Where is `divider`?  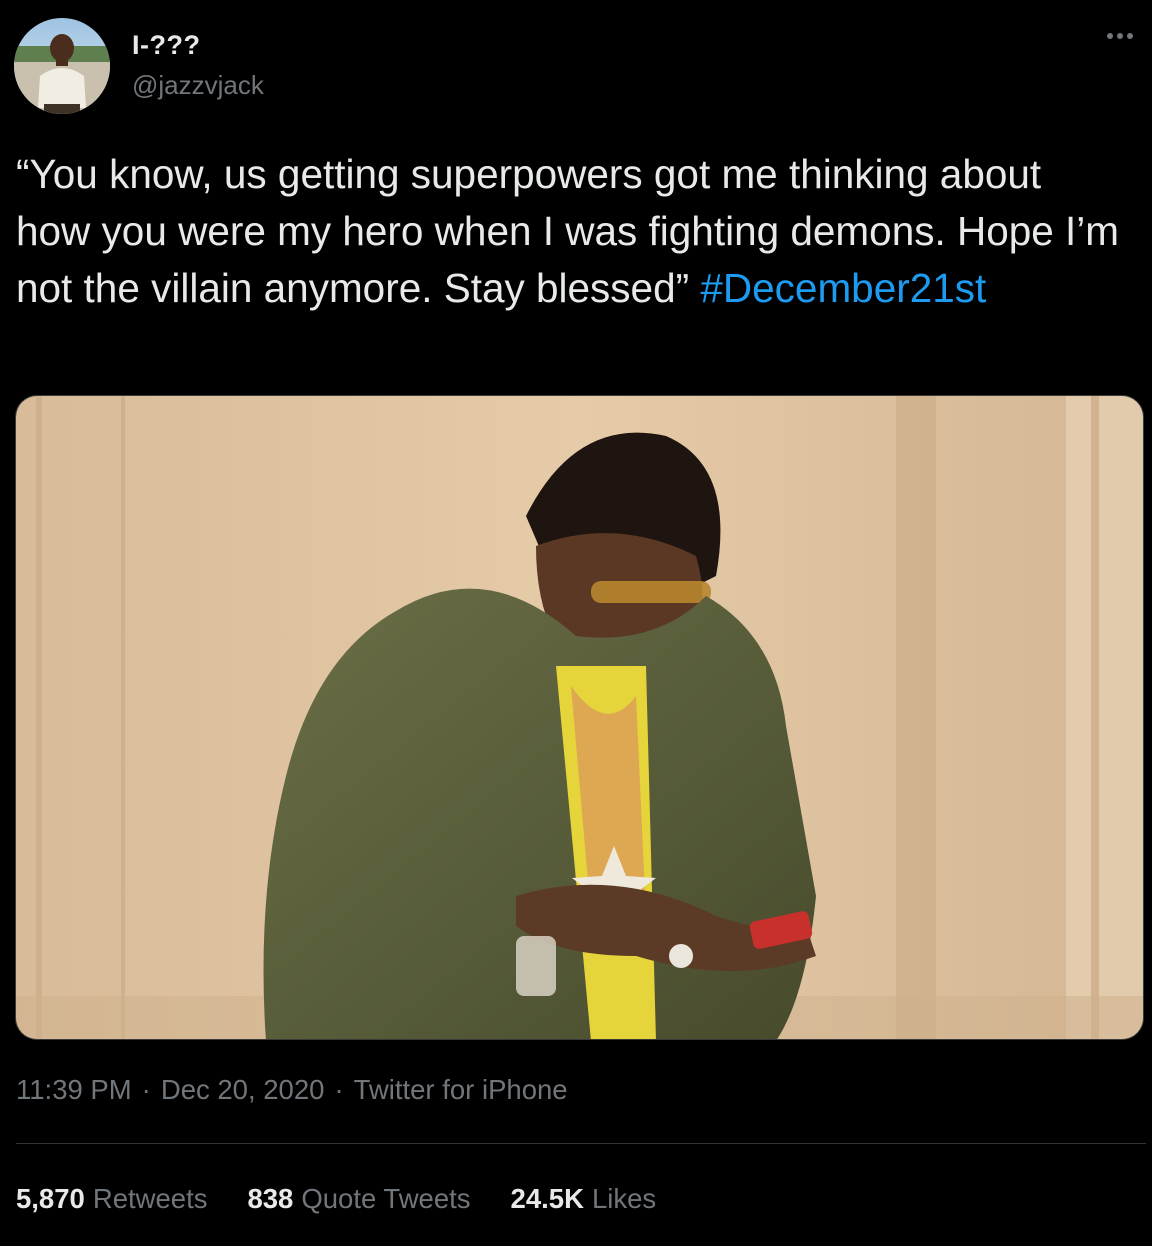 divider is located at coordinates (581, 1143).